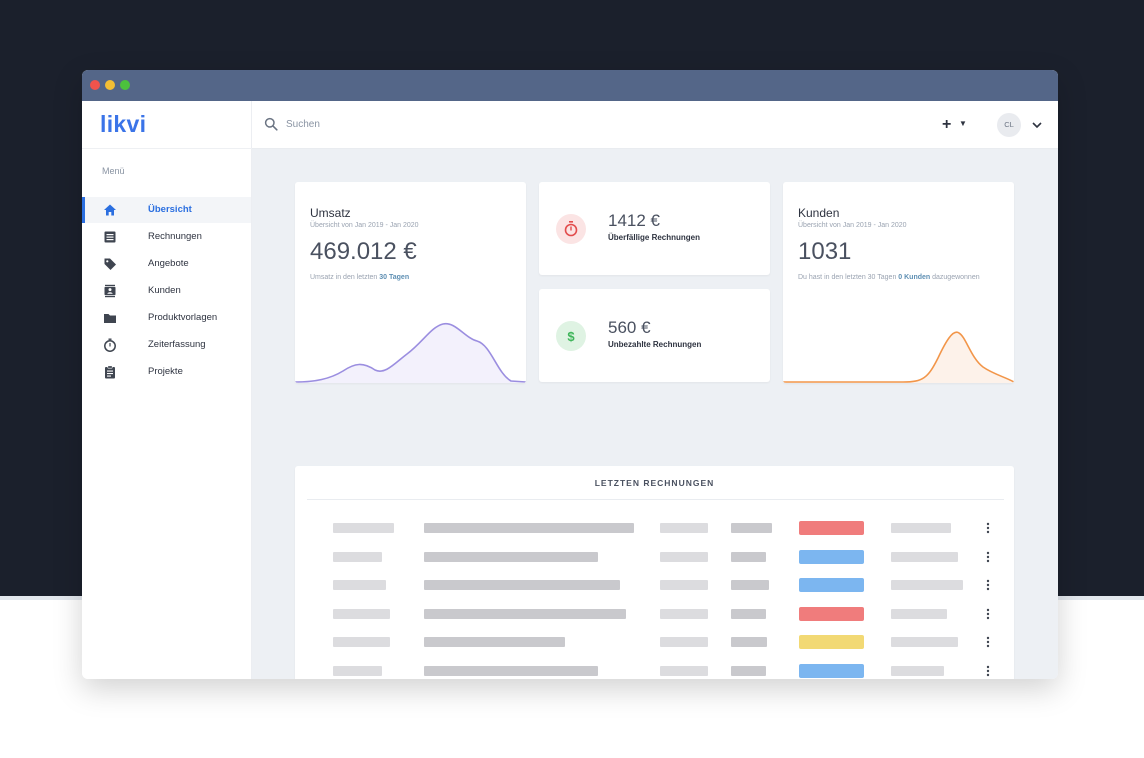 This screenshot has height=758, width=1144. I want to click on sidebar-item-zeiterfassung: Zeiterfassung, so click(166, 345).